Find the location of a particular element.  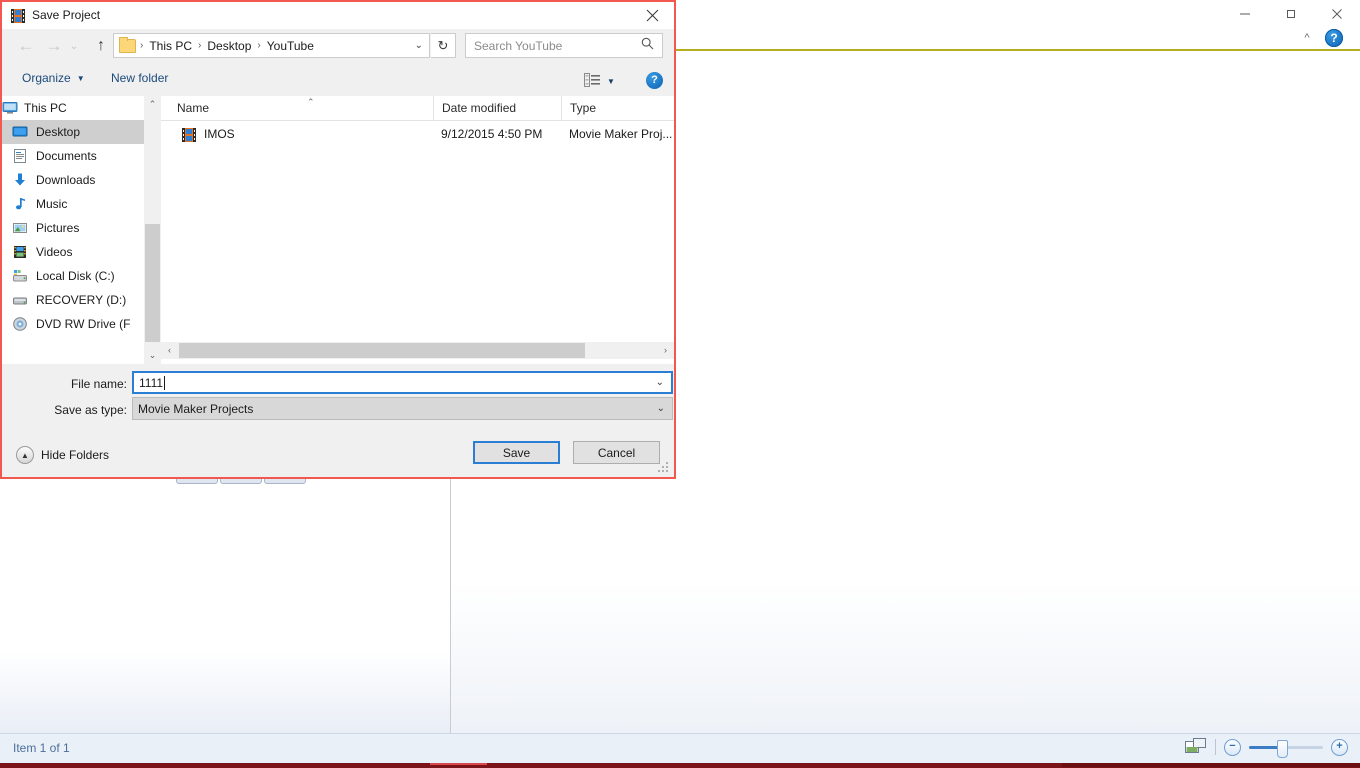

save-as-type-label: Save as type: is located at coordinates (90, 410).